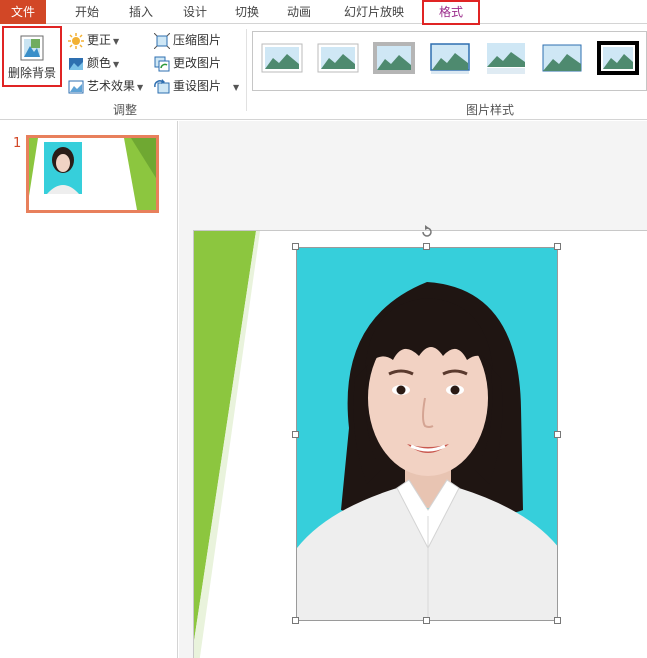  I want to click on remove-background-label: 删除背景, so click(31, 73).